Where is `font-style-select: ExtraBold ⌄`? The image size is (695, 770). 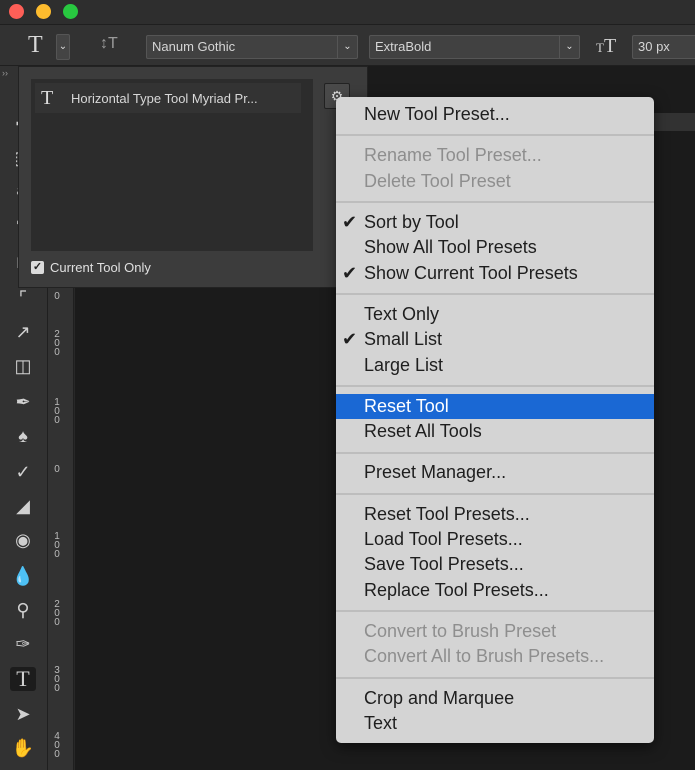
font-style-select: ExtraBold ⌄ is located at coordinates (474, 47).